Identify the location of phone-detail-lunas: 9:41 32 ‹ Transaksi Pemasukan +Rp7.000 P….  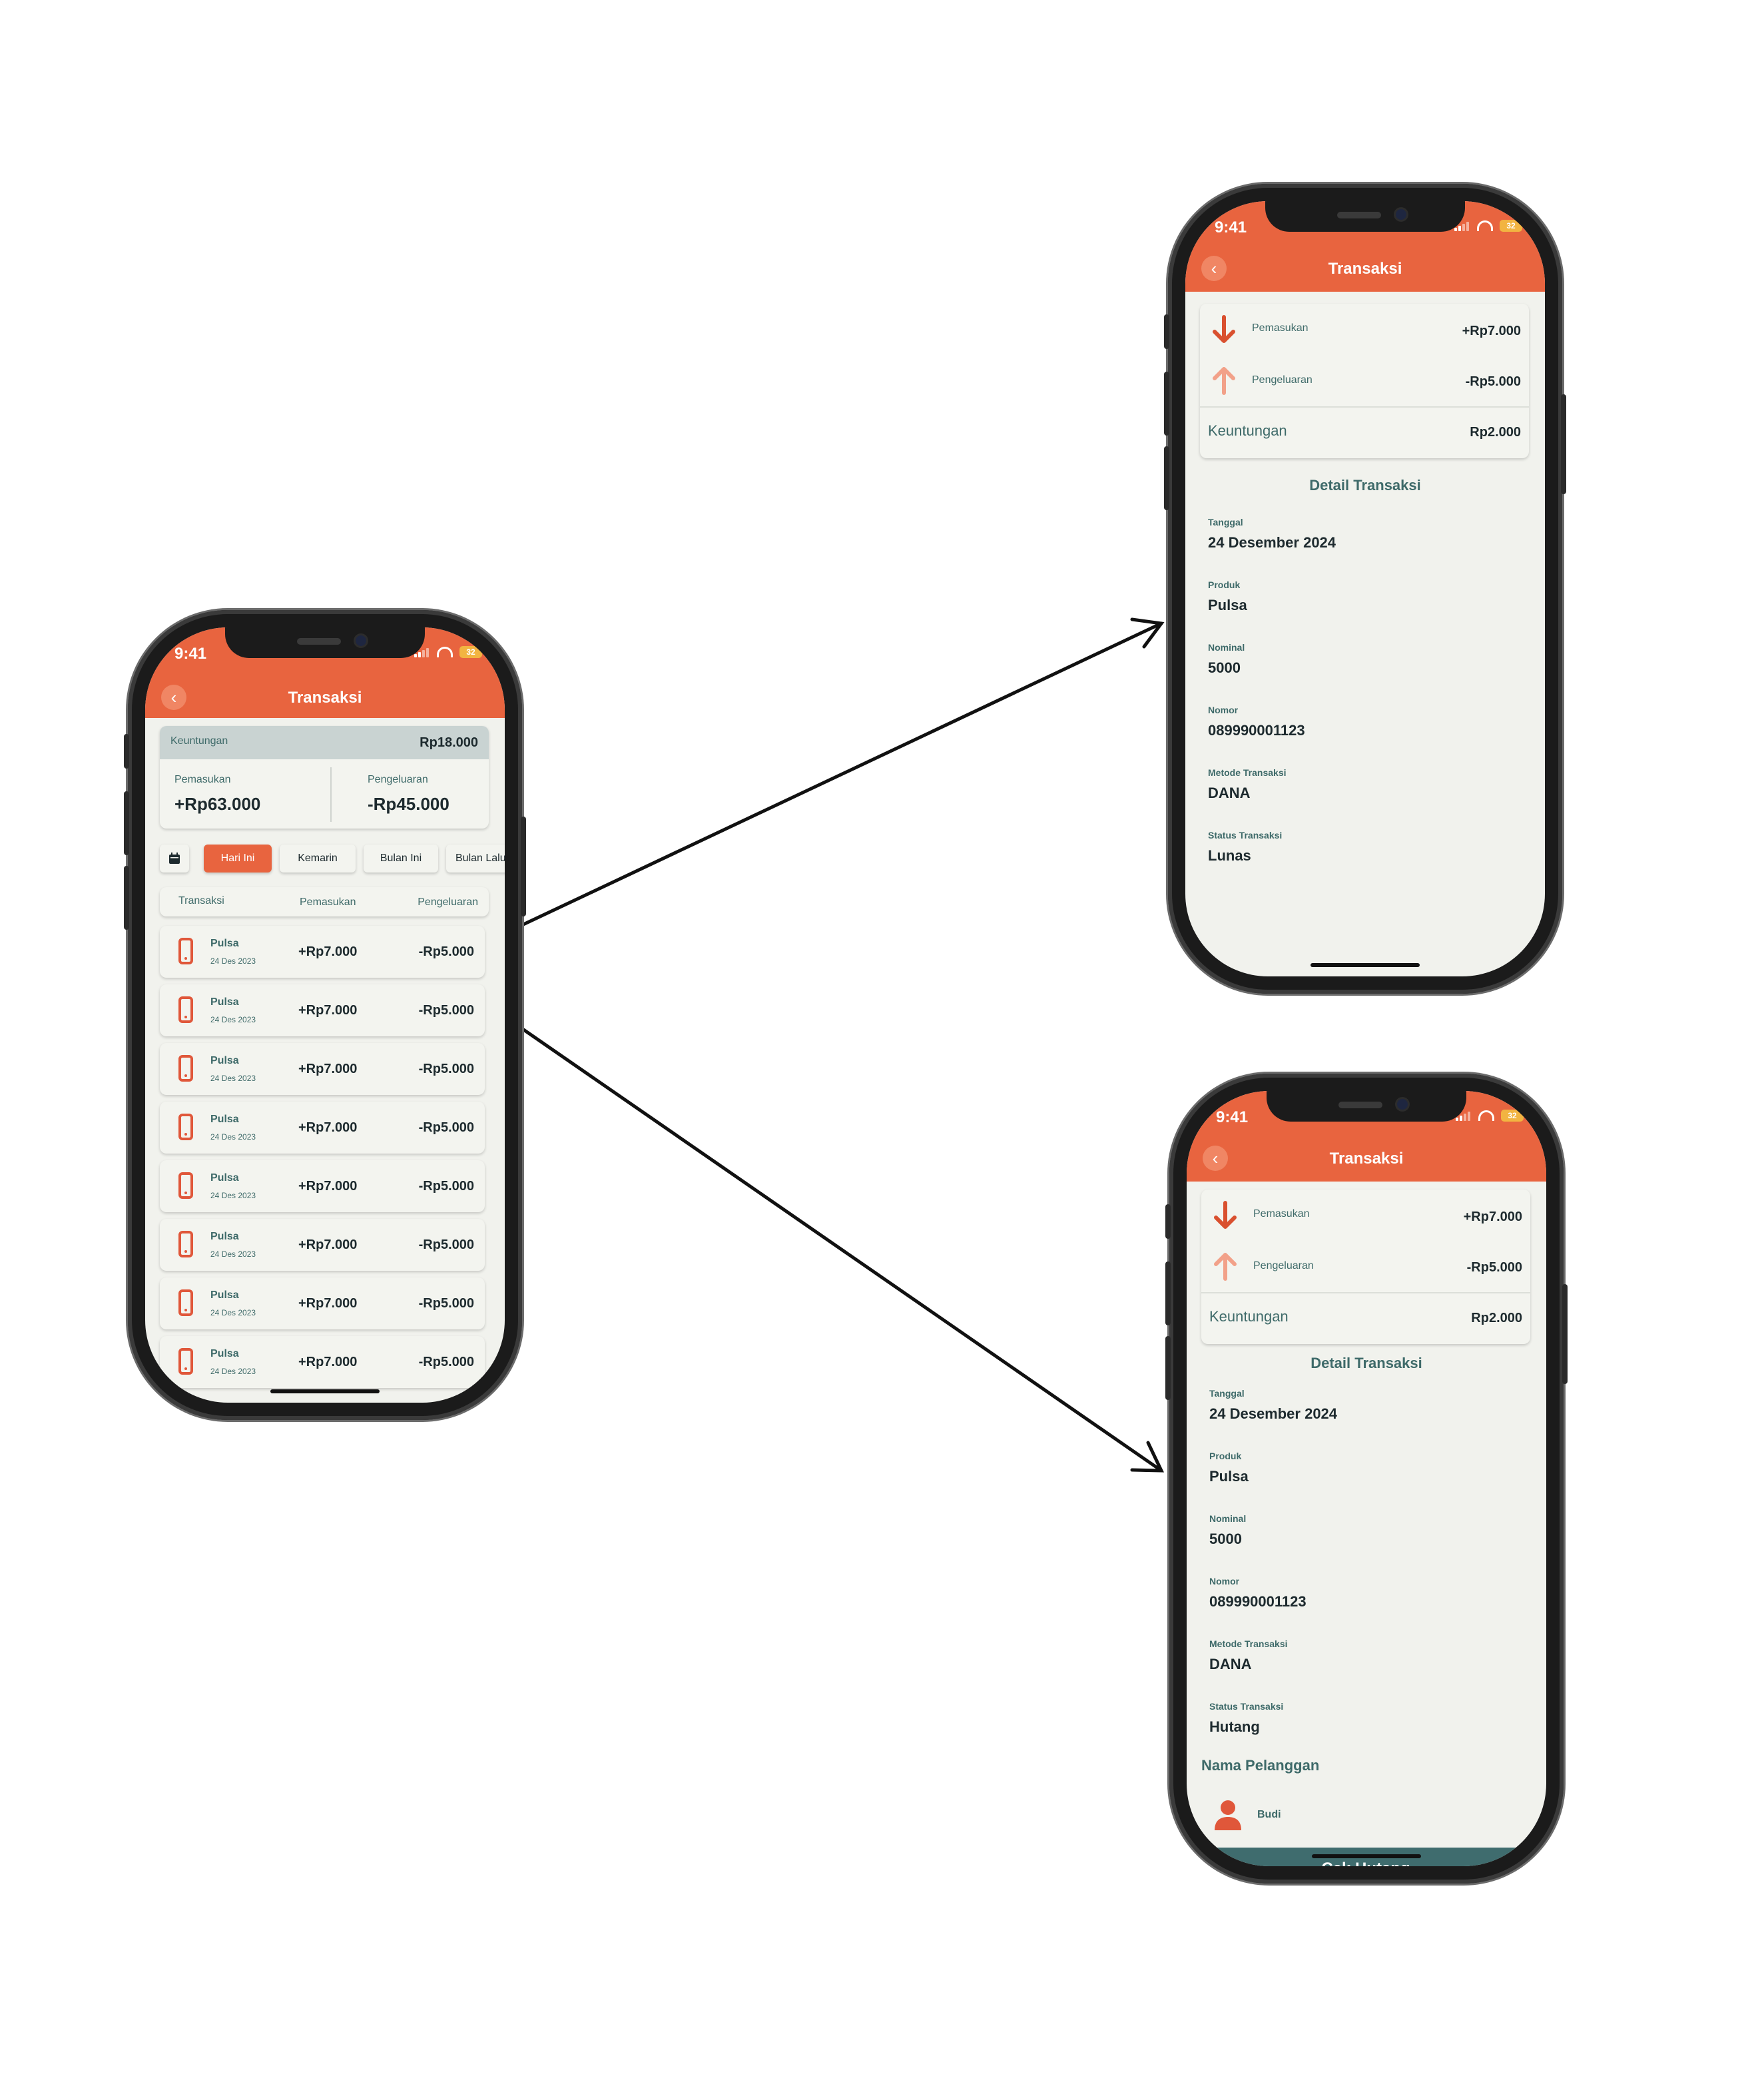
(1365, 589).